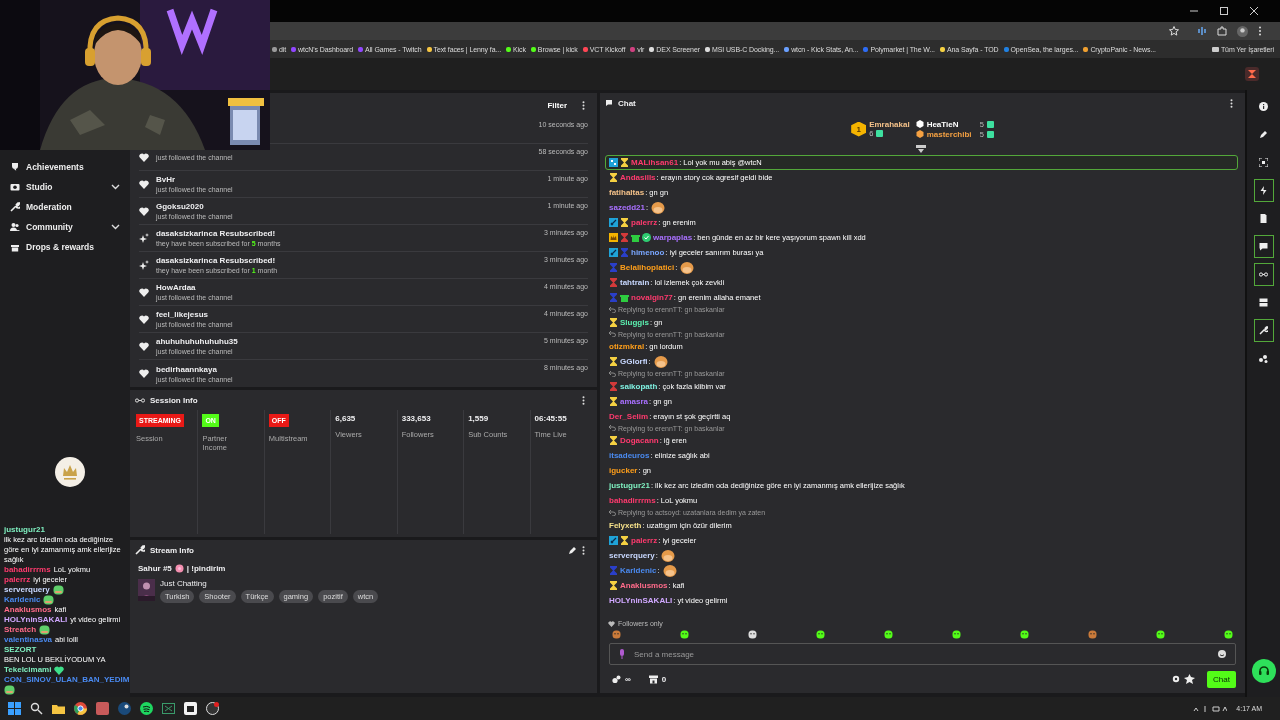 The height and width of the screenshot is (720, 1280). I want to click on sidebar-item: Community, so click(65, 227).